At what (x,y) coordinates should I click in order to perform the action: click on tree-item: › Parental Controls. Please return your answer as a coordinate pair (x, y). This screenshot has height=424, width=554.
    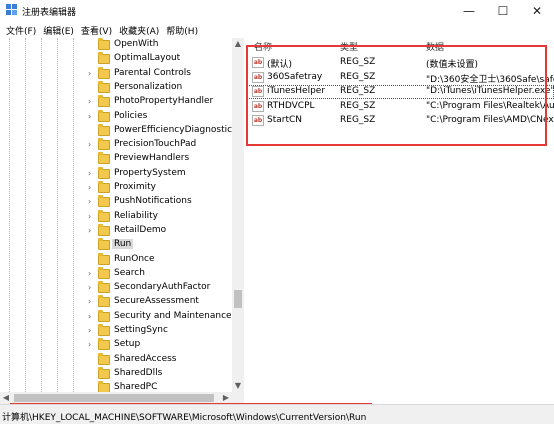
    Looking at the image, I should click on (116, 73).